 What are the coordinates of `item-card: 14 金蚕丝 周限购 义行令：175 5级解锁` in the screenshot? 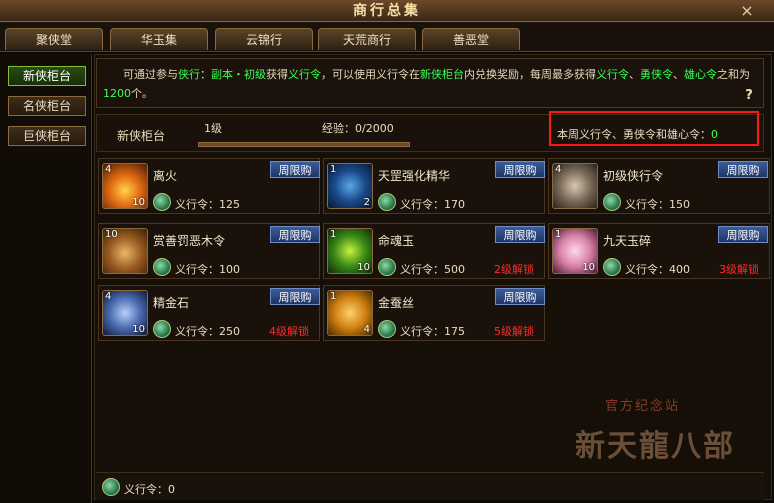 It's located at (434, 313).